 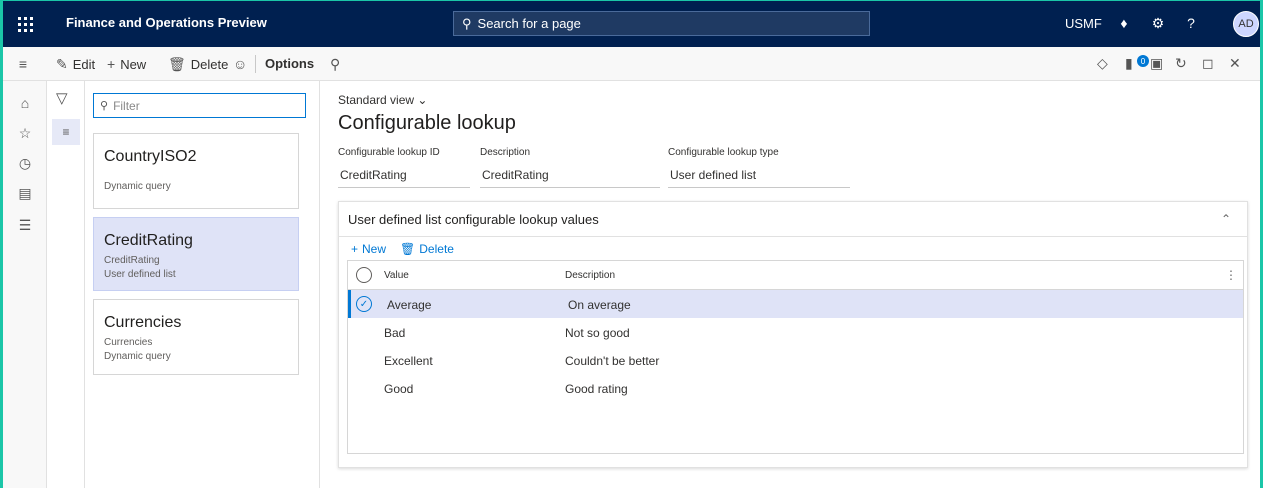 What do you see at coordinates (1156, 63) in the screenshot?
I see `attachments-icon: ▣` at bounding box center [1156, 63].